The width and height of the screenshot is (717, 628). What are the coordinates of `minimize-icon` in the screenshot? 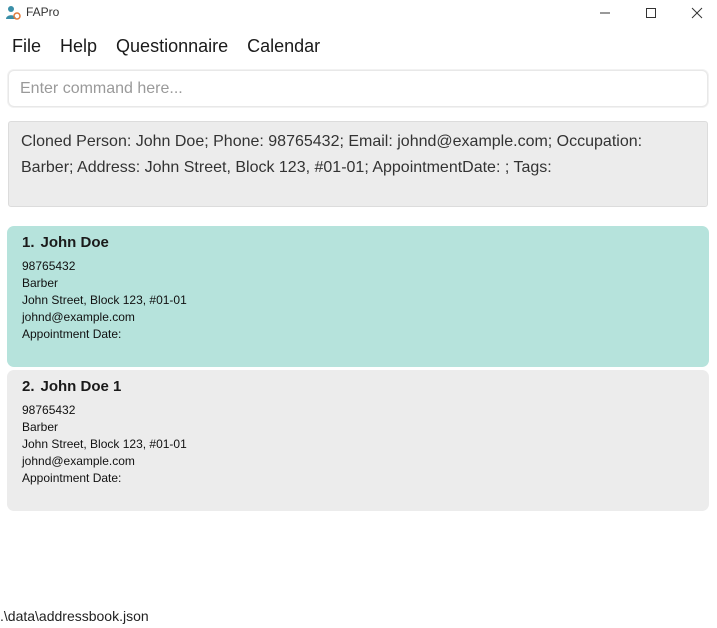 It's located at (605, 13).